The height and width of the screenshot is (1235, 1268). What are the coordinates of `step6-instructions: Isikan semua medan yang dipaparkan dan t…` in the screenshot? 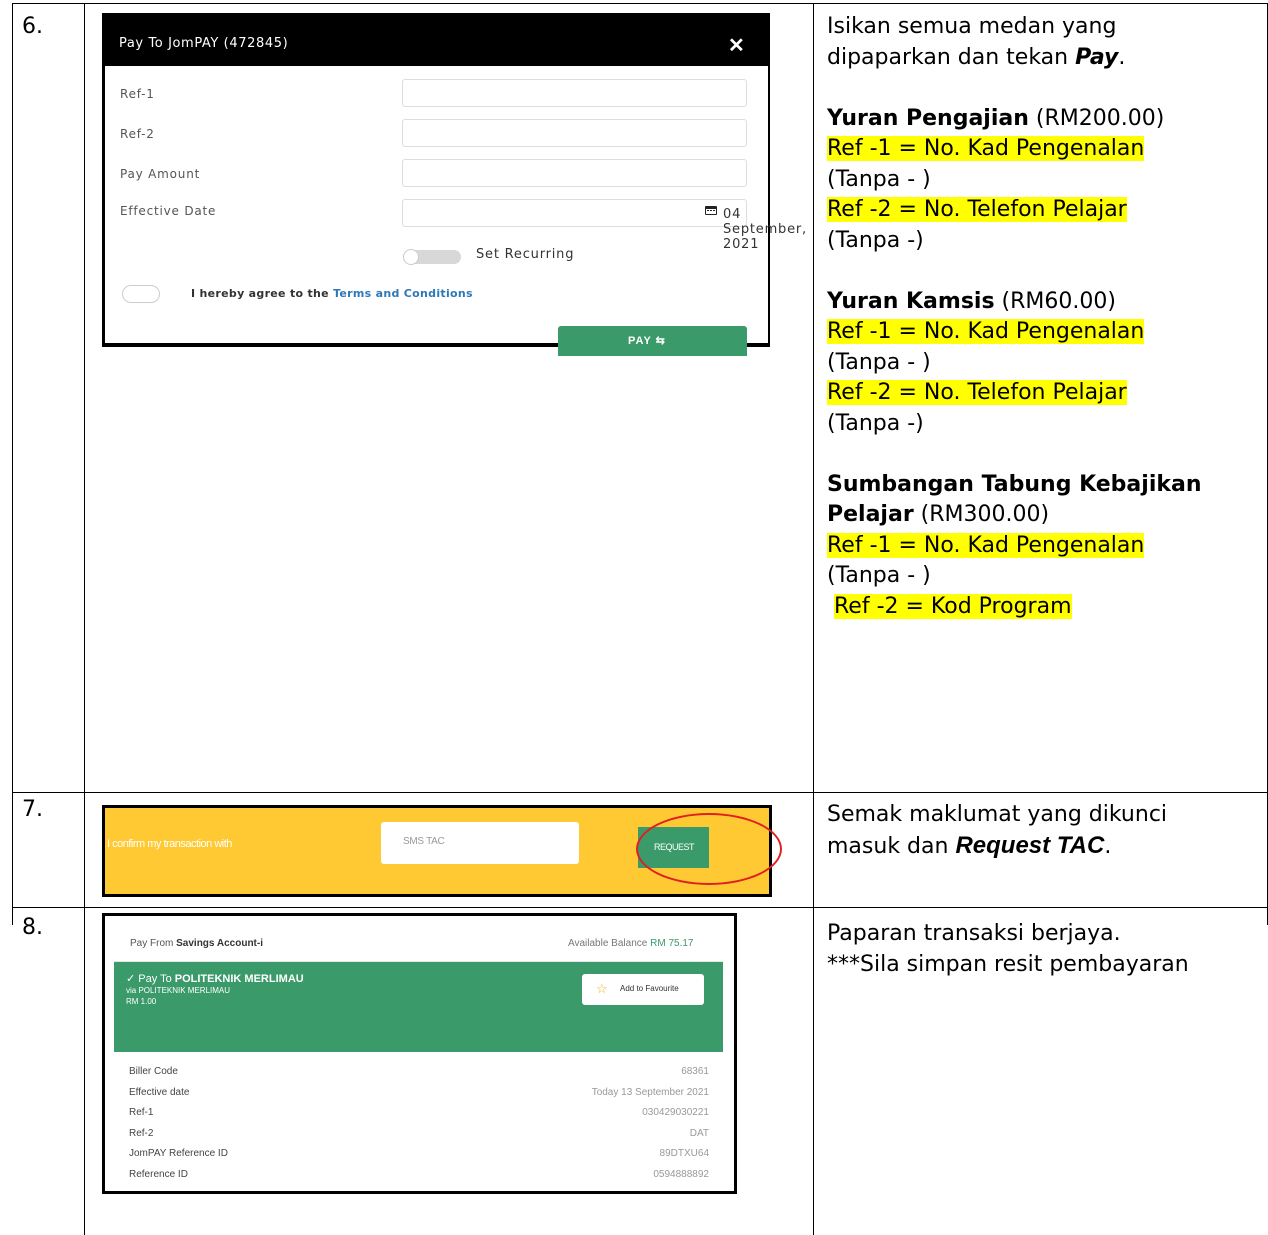 It's located at (1014, 317).